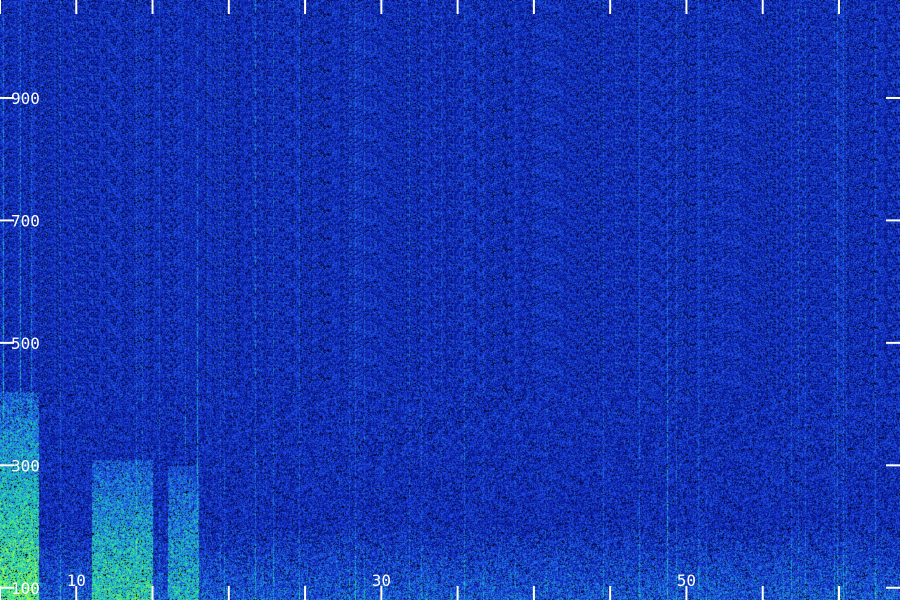 Image resolution: width=900 pixels, height=600 pixels. I want to click on x-tick-label: 30, so click(381, 580).